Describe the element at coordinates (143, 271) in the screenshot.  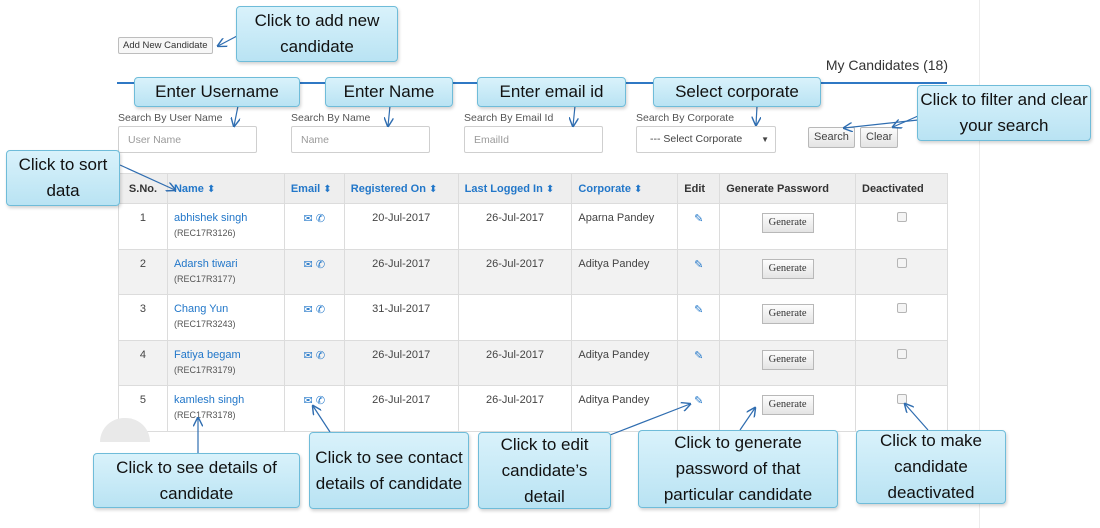
I see `cell-sno: 2` at that location.